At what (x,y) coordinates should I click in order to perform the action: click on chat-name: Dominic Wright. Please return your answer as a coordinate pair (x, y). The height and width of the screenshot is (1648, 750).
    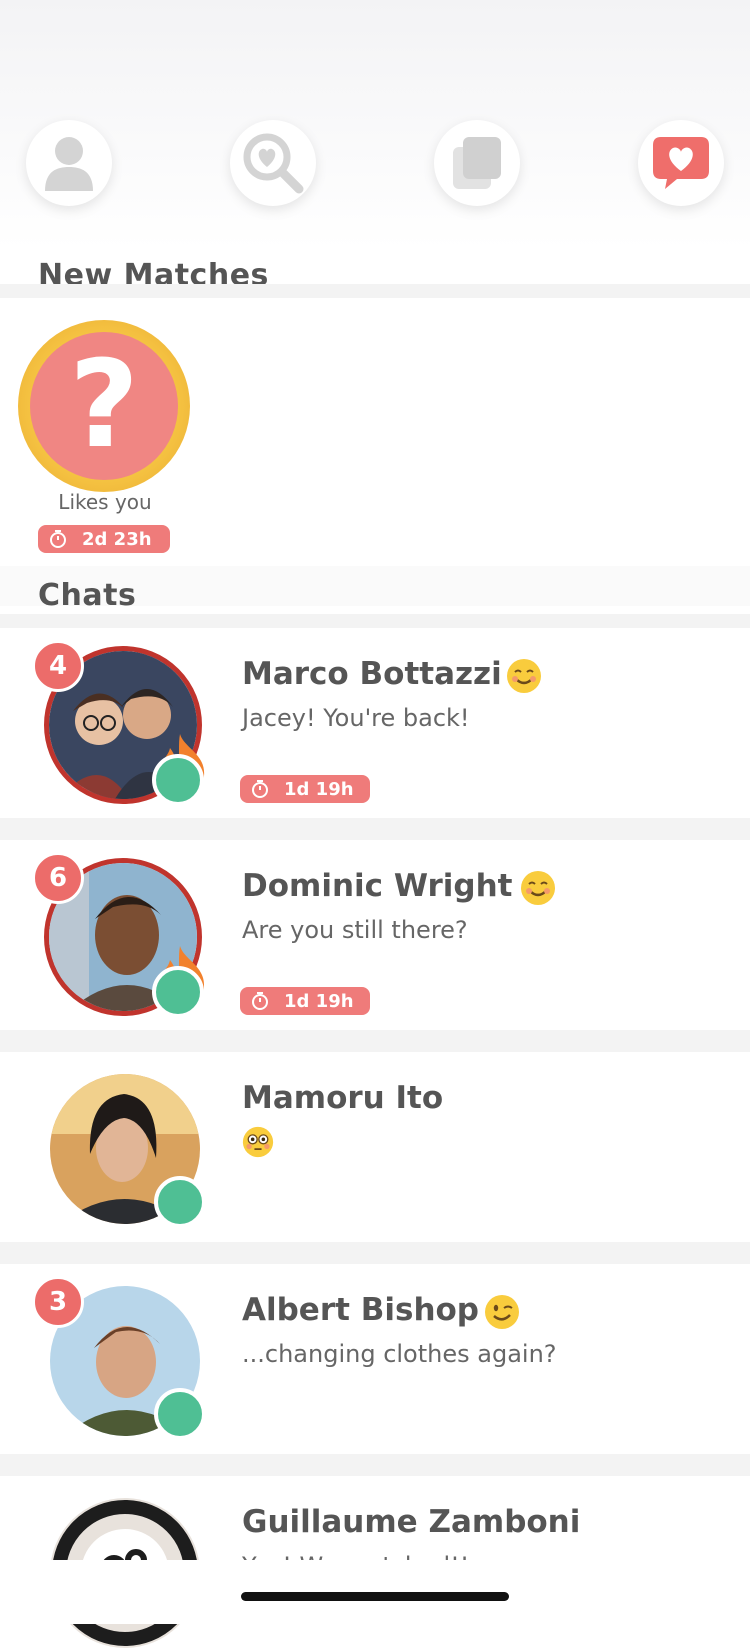
    Looking at the image, I should click on (377, 886).